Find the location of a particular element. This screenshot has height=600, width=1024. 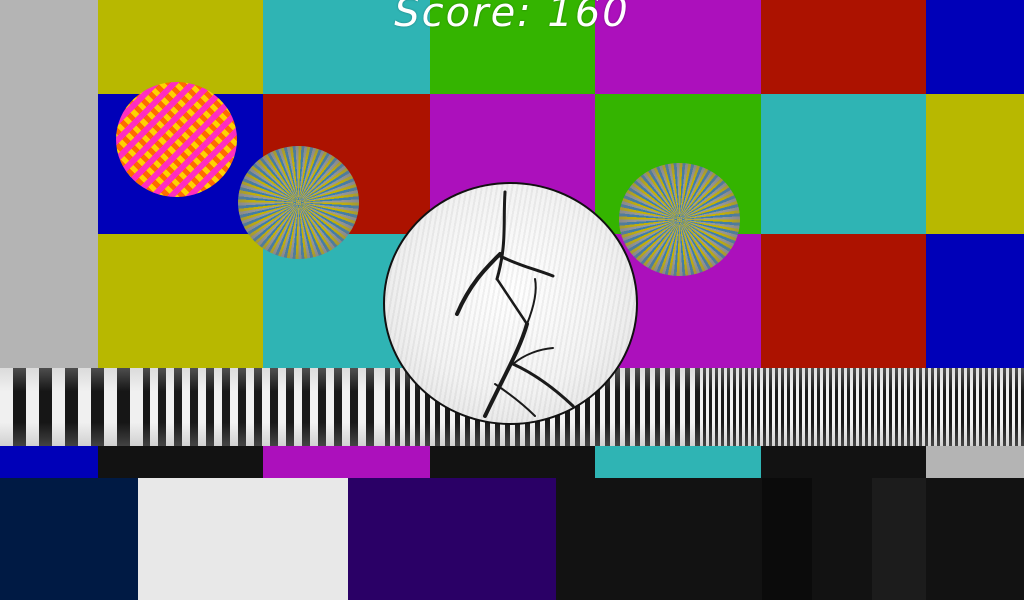

branch-sketch-icon is located at coordinates (515, 304).